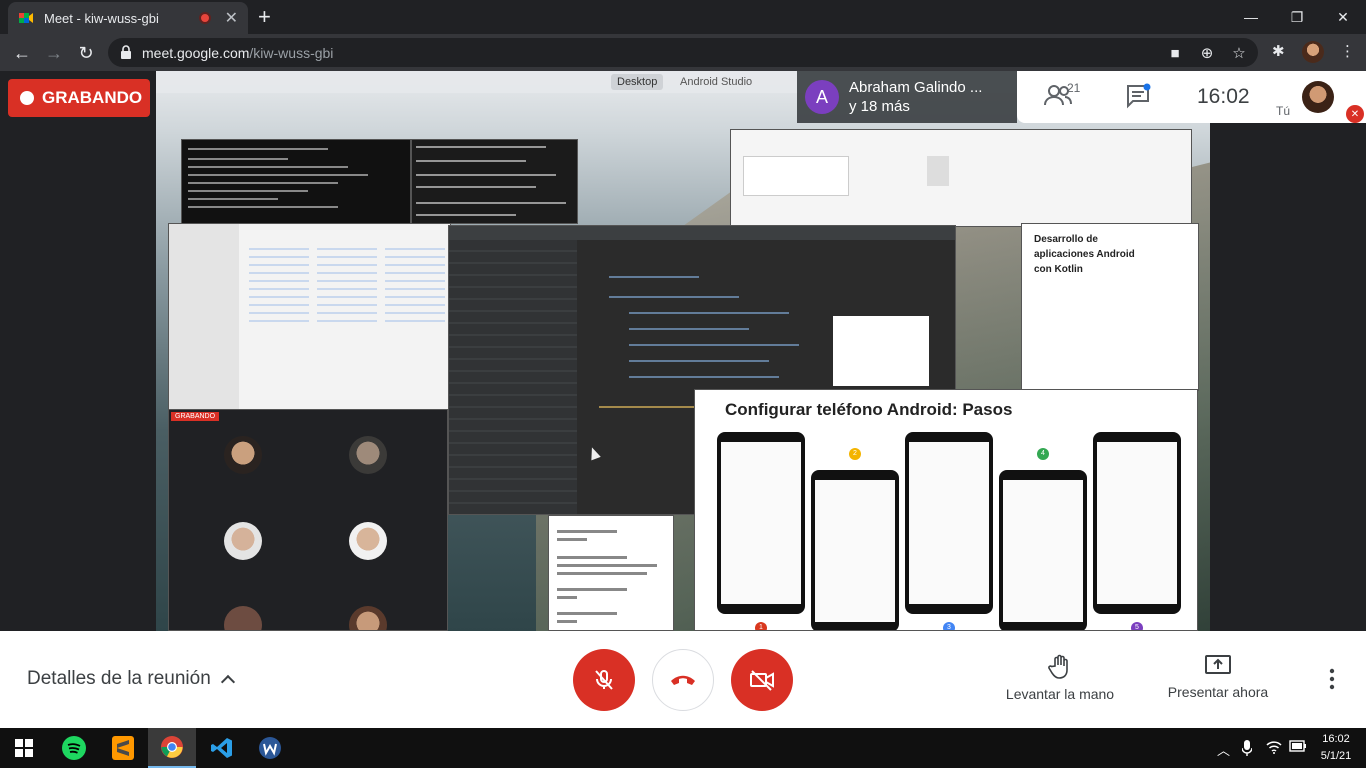  I want to click on spotify-icon, so click(74, 748).